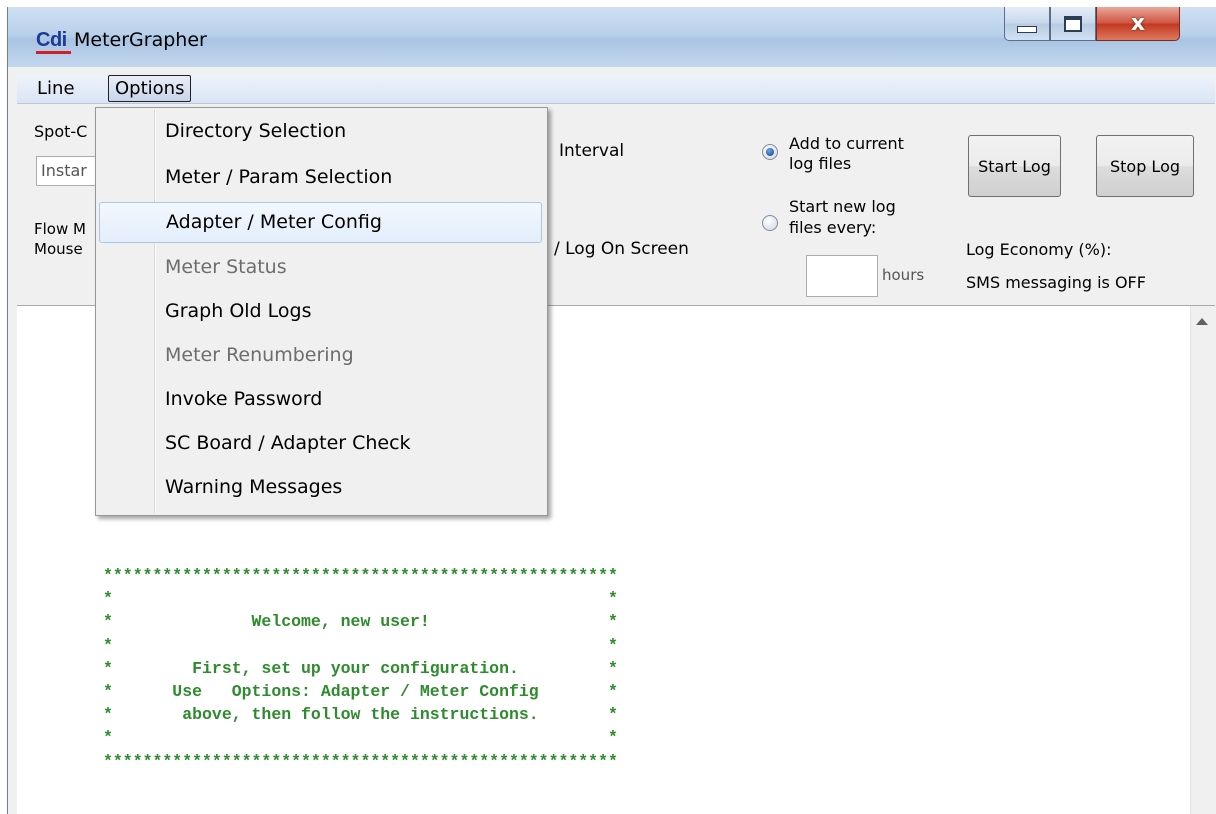 Image resolution: width=1216 pixels, height=814 pixels. I want to click on menu-item-sc-board-adapter-check: SC Board / Adapter Check, so click(320, 444).